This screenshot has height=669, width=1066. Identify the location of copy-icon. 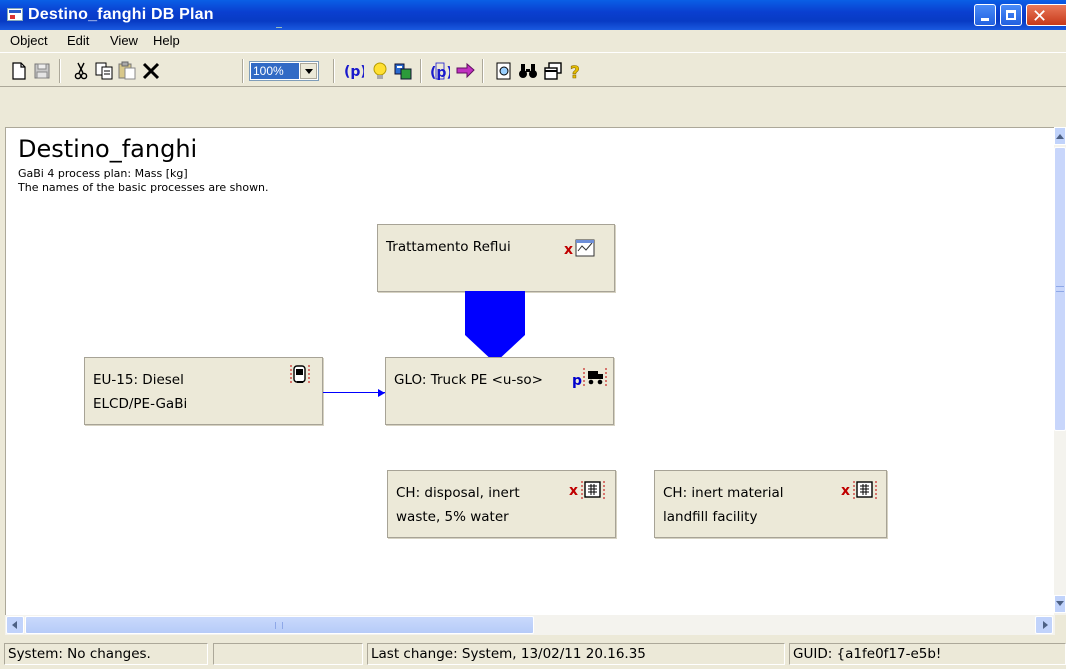
(104, 71).